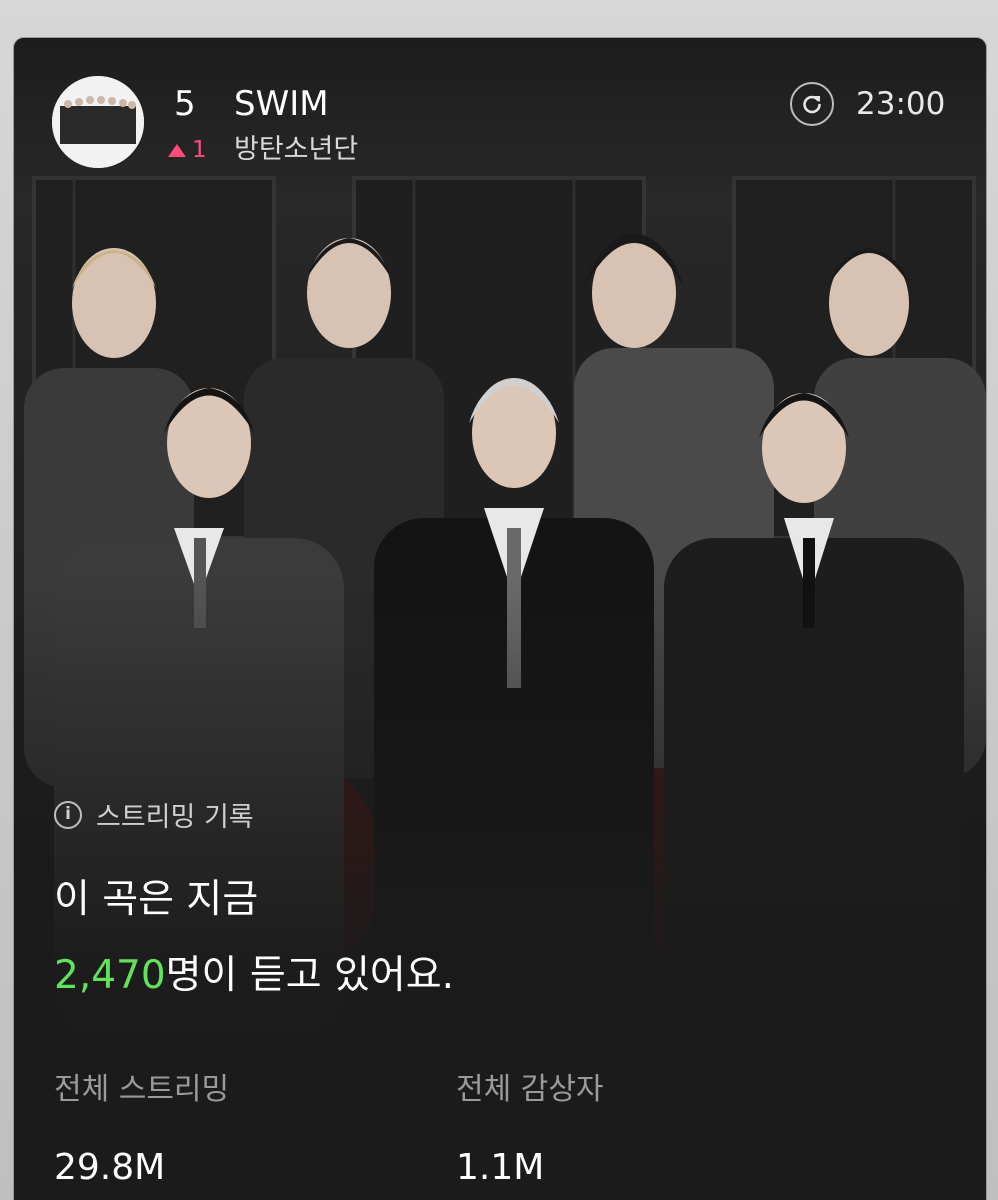  What do you see at coordinates (310, 975) in the screenshot?
I see `listener-suffix: 명이 듣고 있어요.` at bounding box center [310, 975].